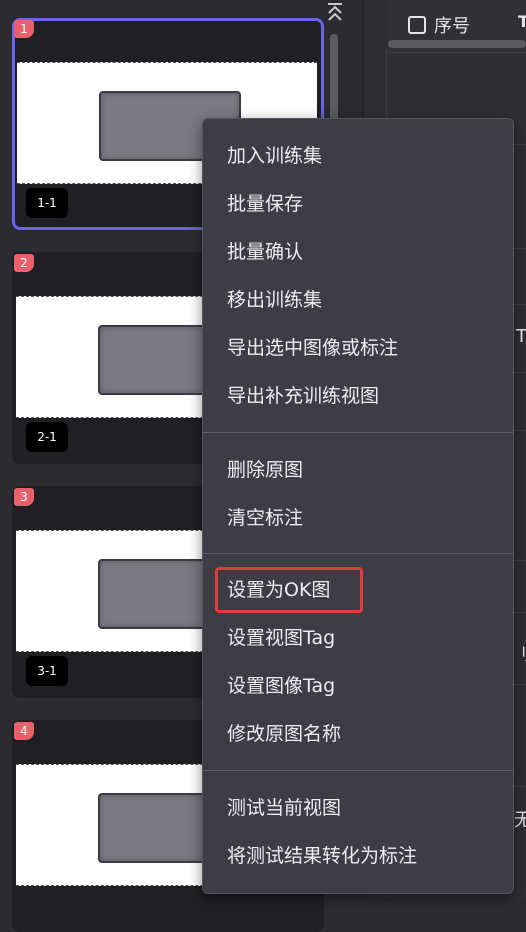  Describe the element at coordinates (47, 671) in the screenshot. I see `view-label: 3-1` at that location.